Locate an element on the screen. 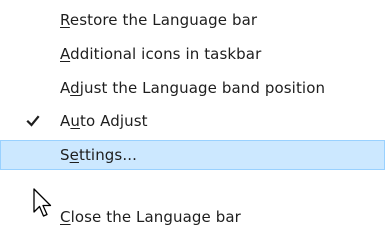 Image resolution: width=385 pixels, height=240 pixels. menu-item-adjust-band-position: Adjust the Language band position is located at coordinates (192, 88).